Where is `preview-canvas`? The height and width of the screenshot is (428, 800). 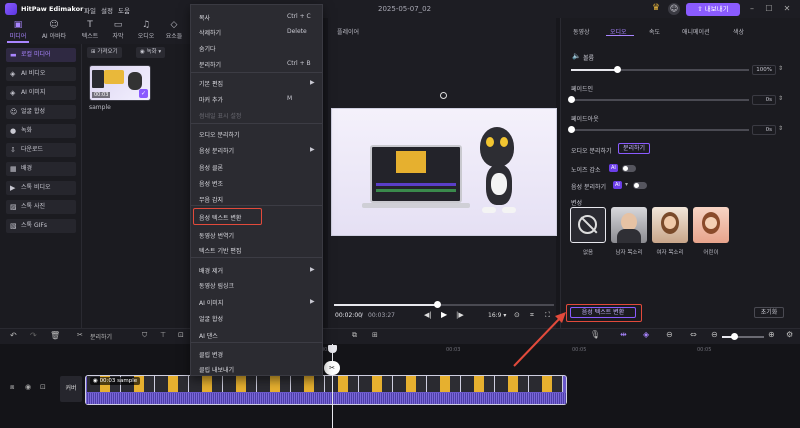
preview-canvas is located at coordinates (444, 172).